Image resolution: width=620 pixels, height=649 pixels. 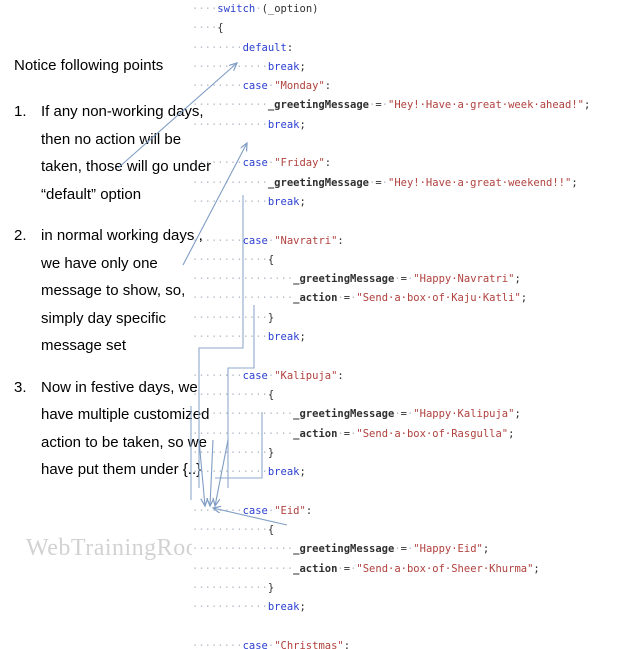 What do you see at coordinates (299, 86) in the screenshot?
I see `code-token-str: "Monday"` at bounding box center [299, 86].